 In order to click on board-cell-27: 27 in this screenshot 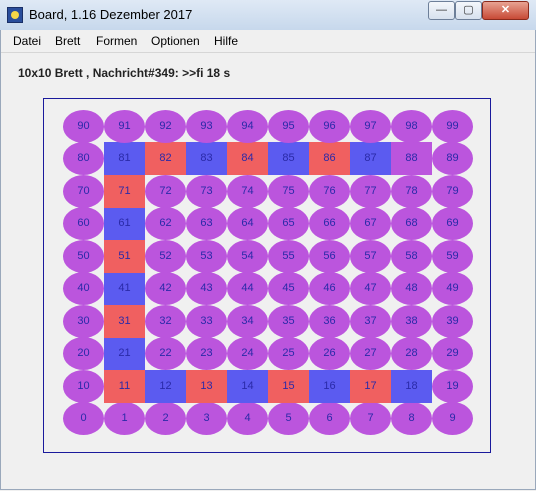, I will do `click(370, 353)`.